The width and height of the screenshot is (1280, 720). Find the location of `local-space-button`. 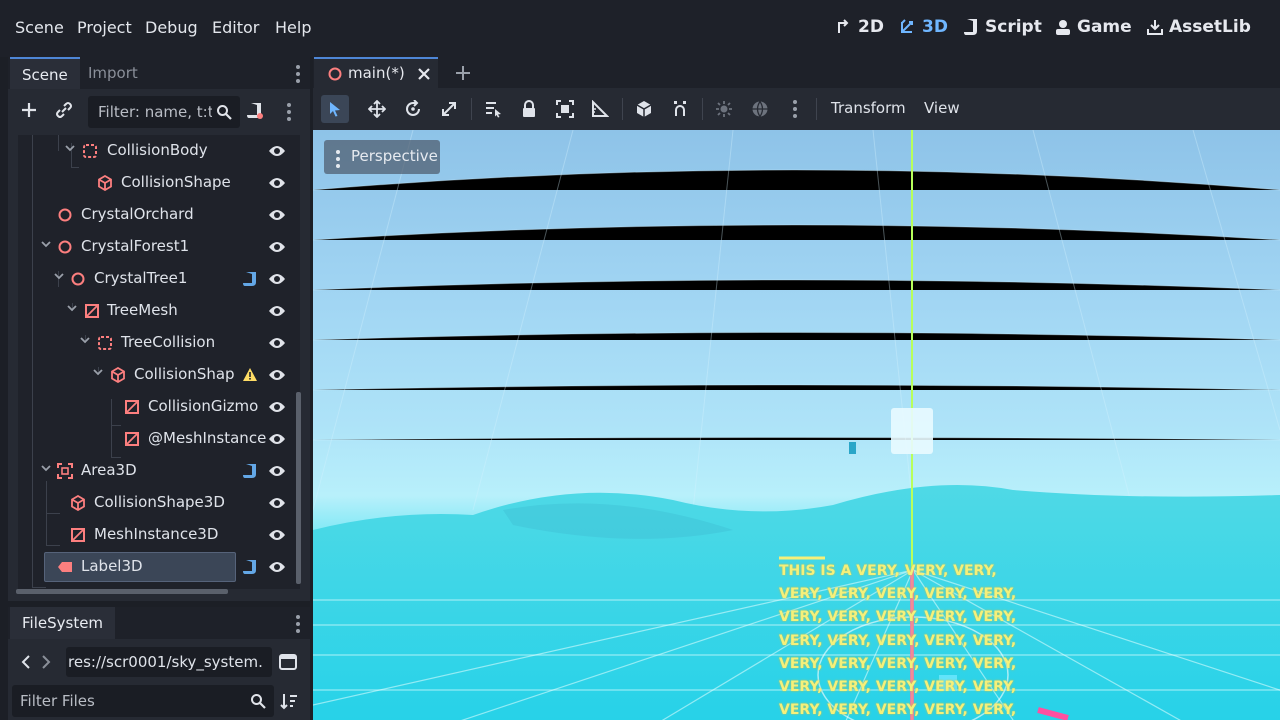

local-space-button is located at coordinates (644, 109).